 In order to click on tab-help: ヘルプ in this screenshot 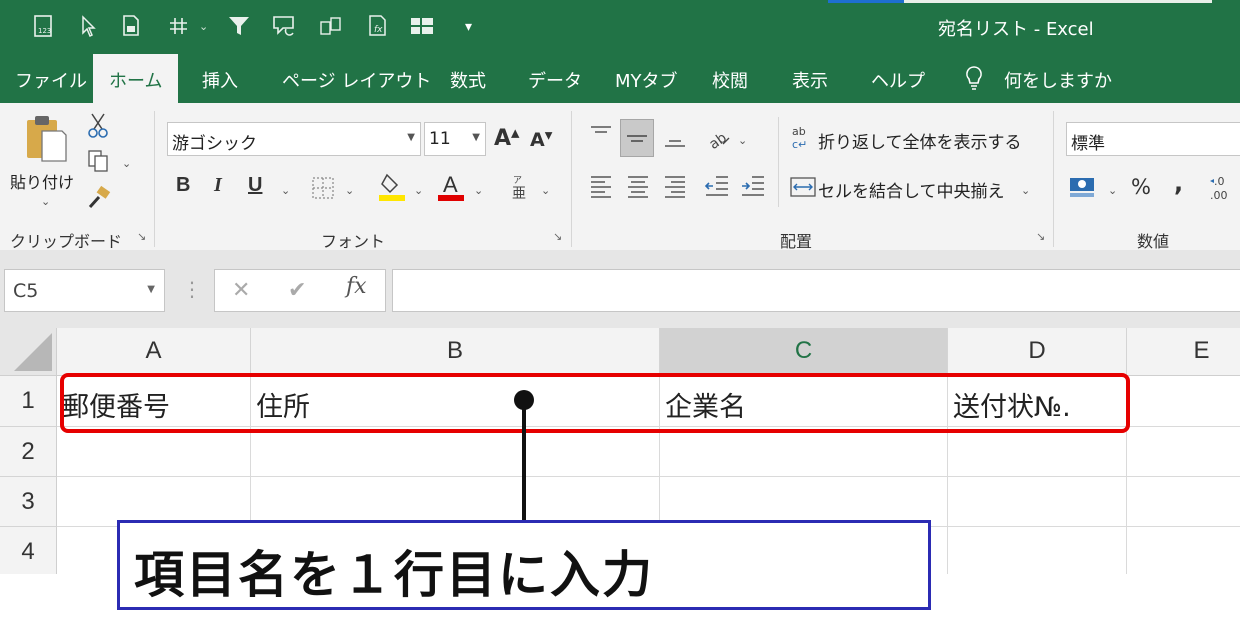, I will do `click(898, 80)`.